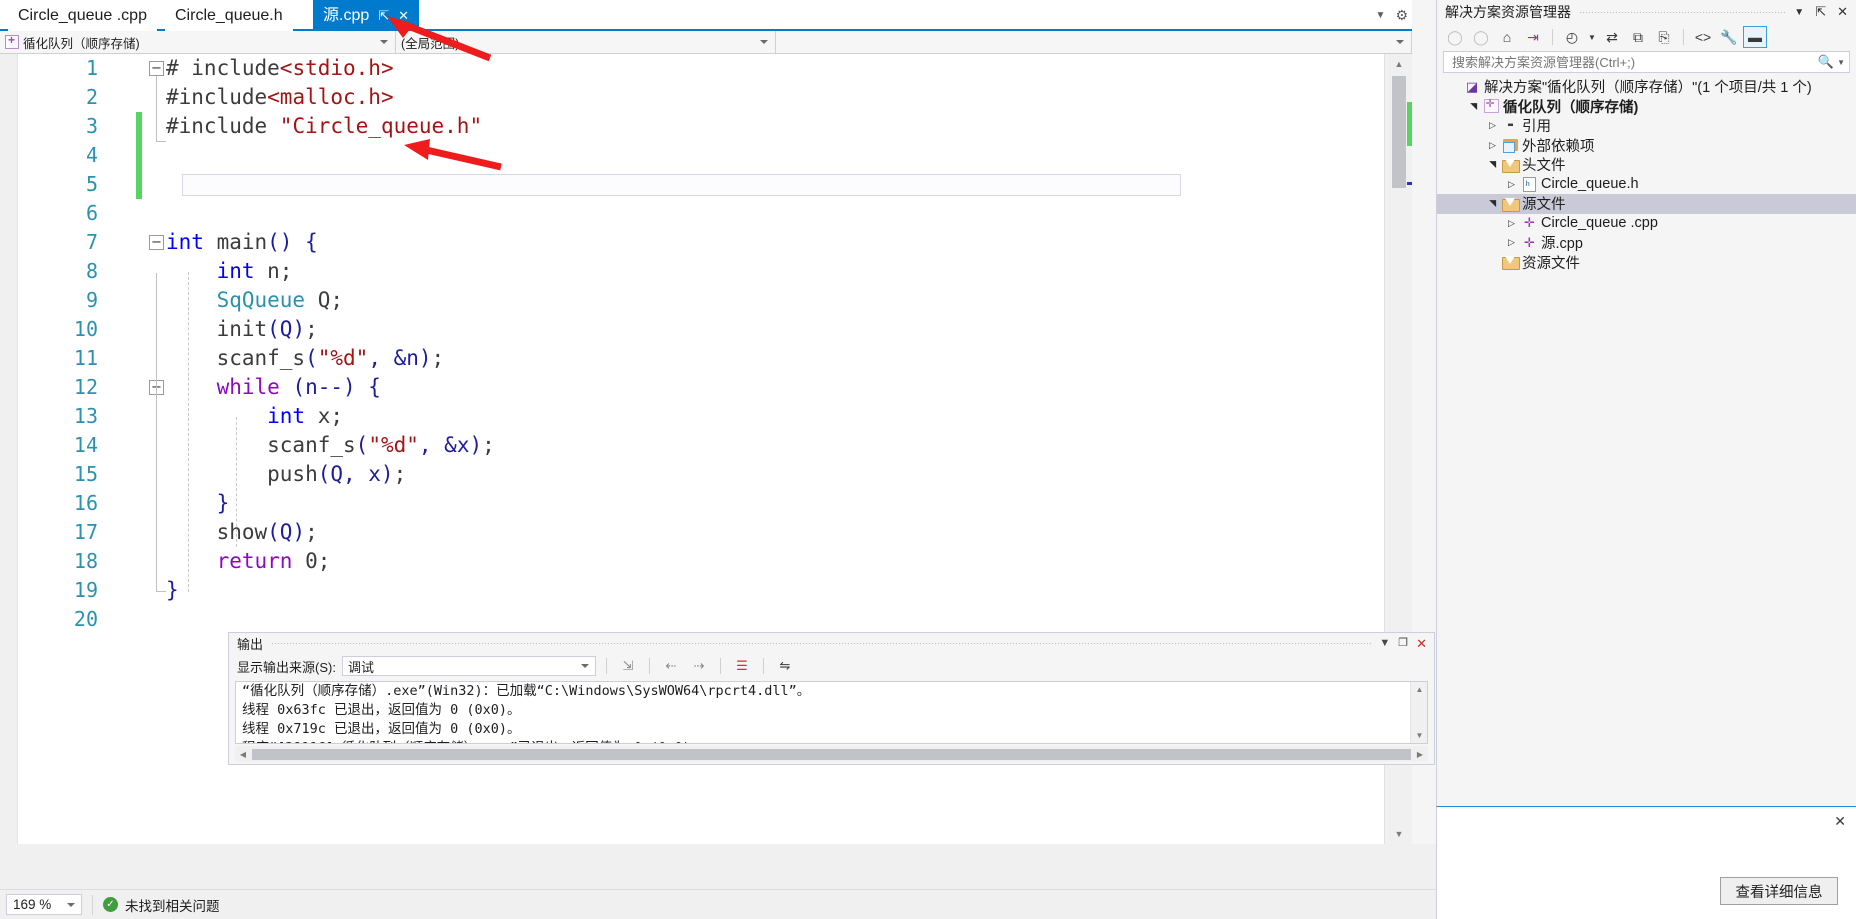 Image resolution: width=1856 pixels, height=919 pixels. Describe the element at coordinates (701, 416) in the screenshot. I see `code-line: 13 int x;` at that location.